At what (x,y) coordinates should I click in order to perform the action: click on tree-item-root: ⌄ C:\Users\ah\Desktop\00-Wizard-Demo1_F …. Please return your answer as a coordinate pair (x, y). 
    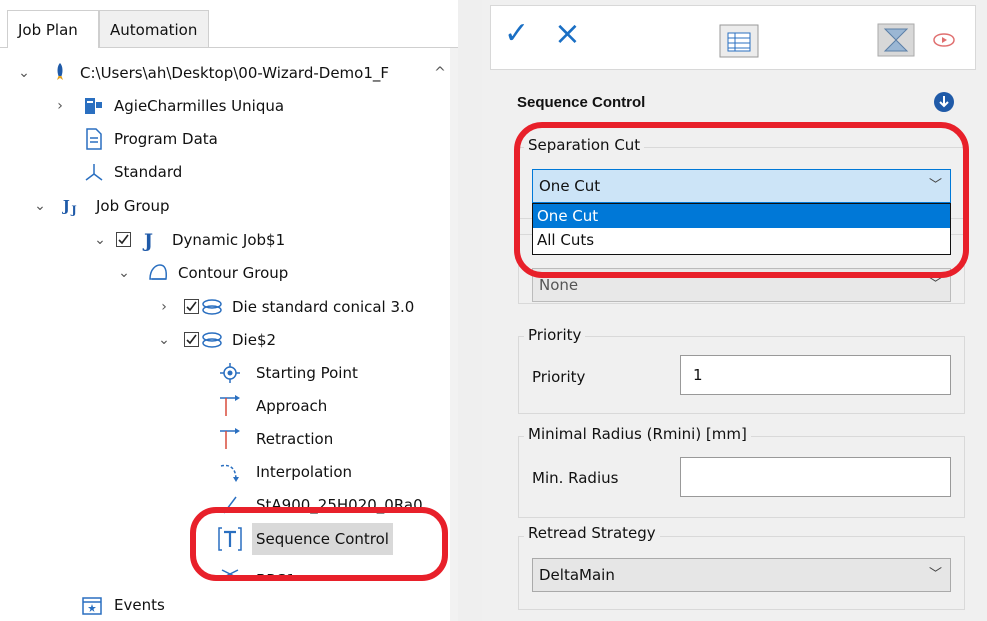
    Looking at the image, I should click on (225, 73).